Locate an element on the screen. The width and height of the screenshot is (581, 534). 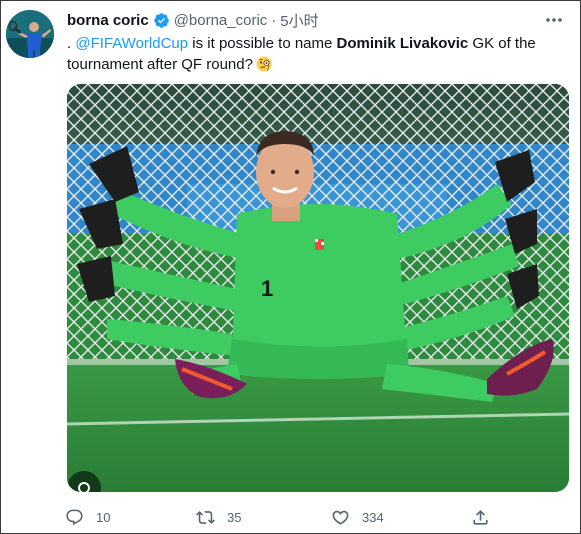
like-button: 334 is located at coordinates (357, 517).